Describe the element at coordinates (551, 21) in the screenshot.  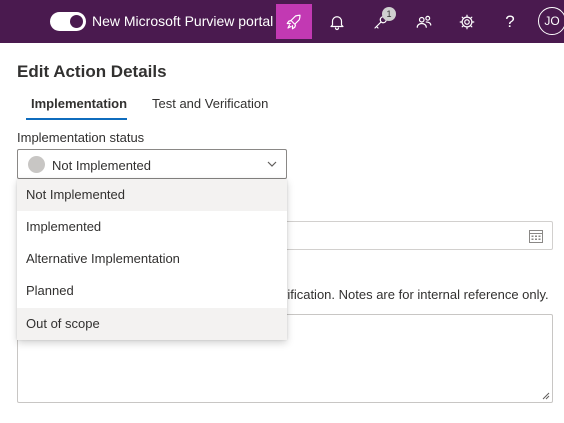
I see `avatar: JO` at that location.